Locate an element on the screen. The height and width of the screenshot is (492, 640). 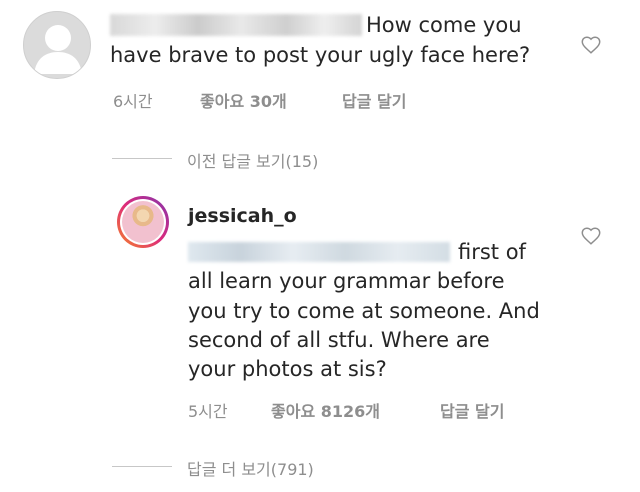
comment-text-line: you try to come at someone. And is located at coordinates (364, 311).